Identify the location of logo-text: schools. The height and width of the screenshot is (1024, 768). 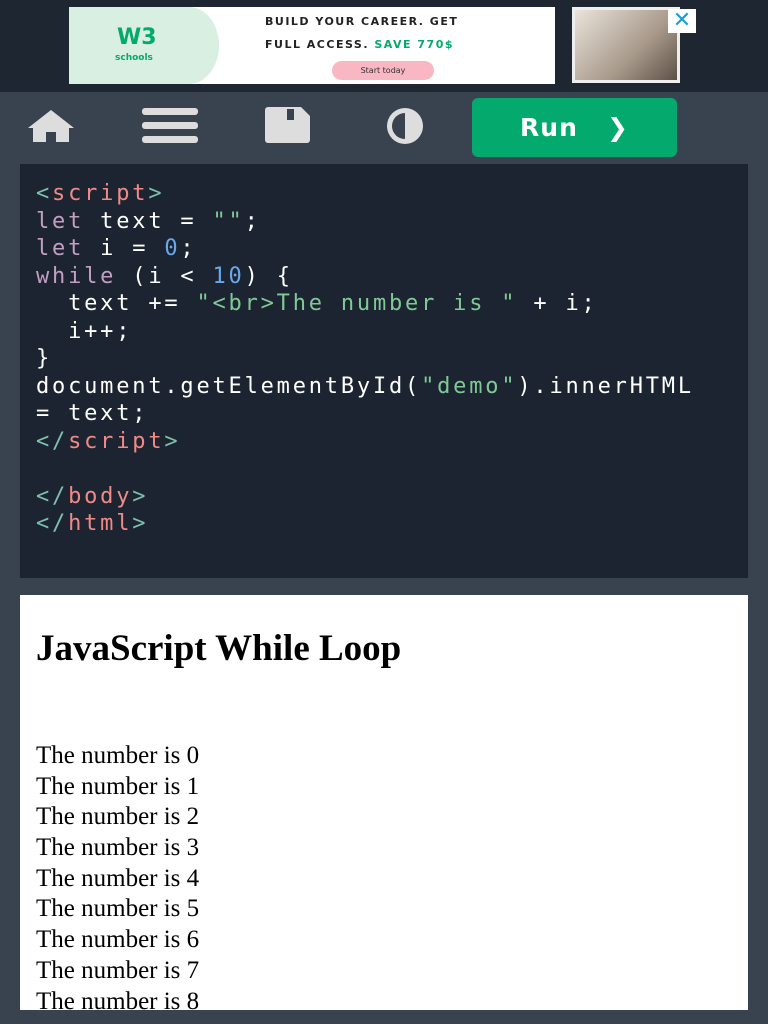
(134, 58).